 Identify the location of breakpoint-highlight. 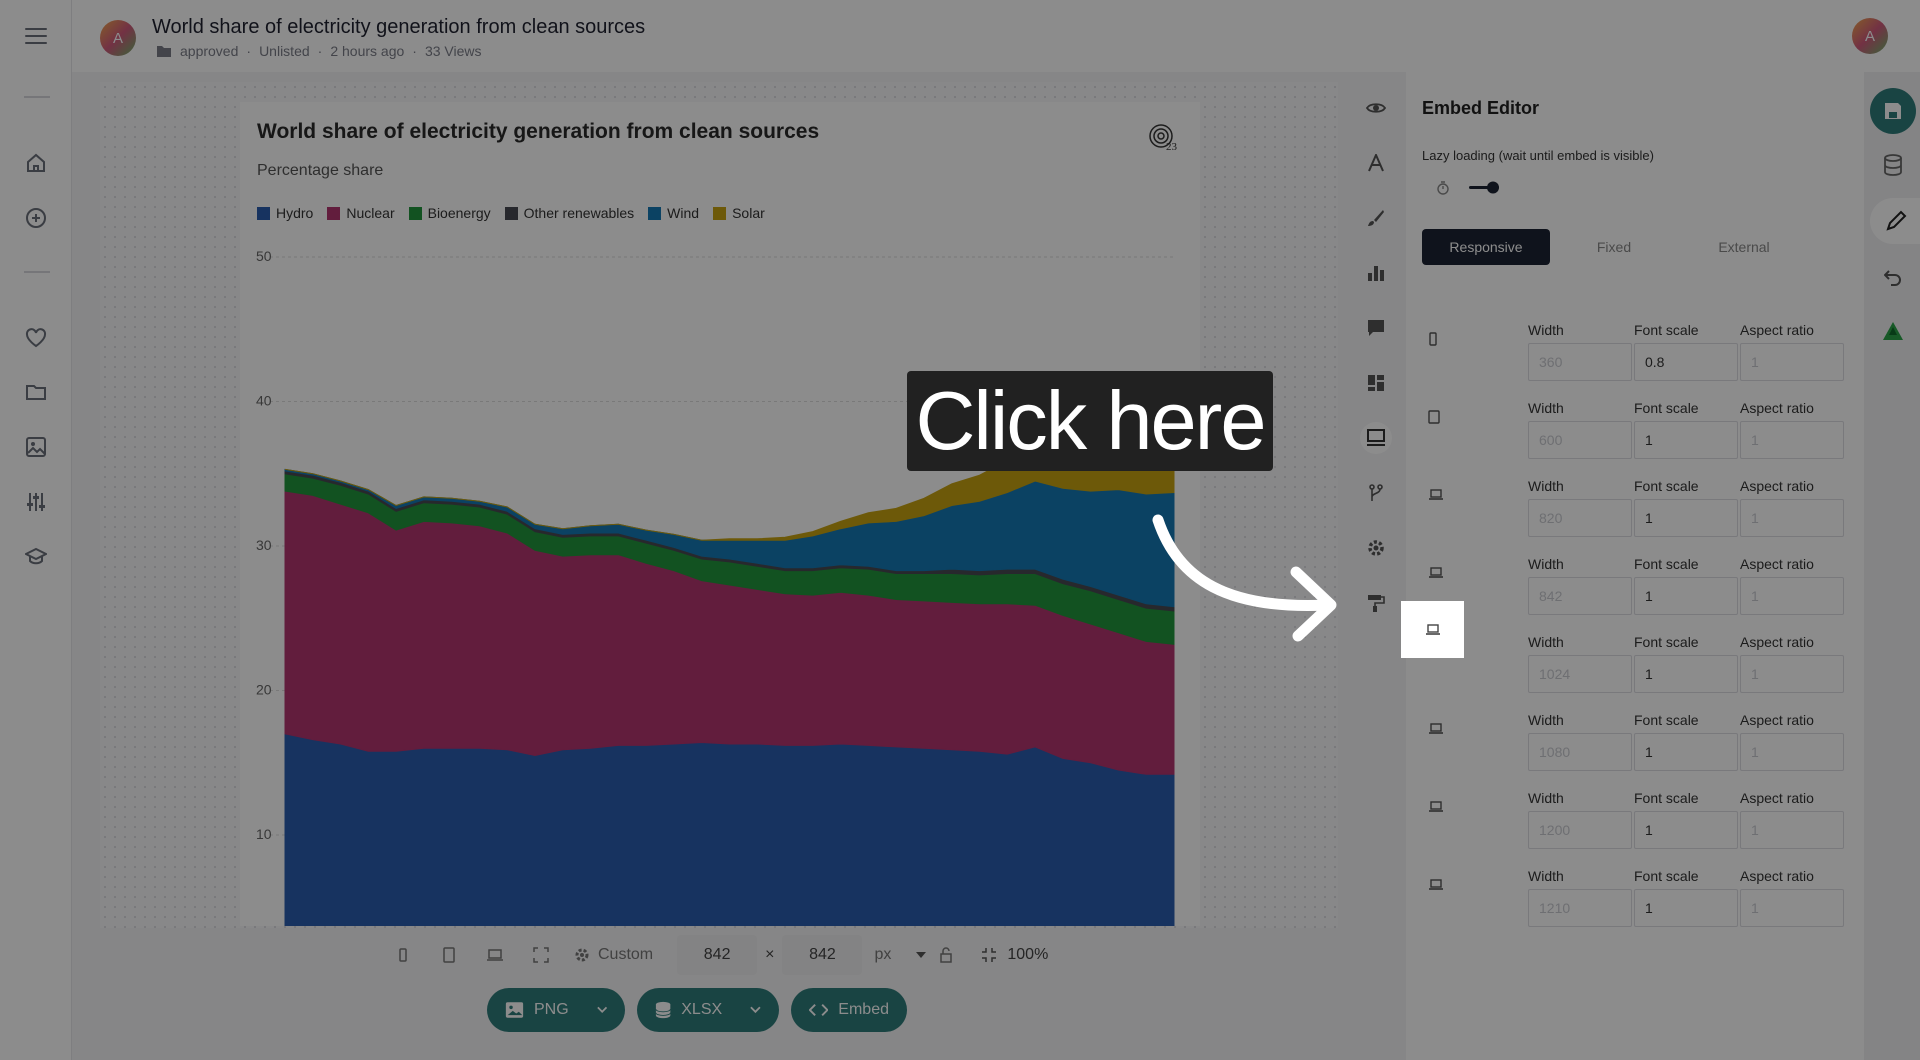
(1432, 629).